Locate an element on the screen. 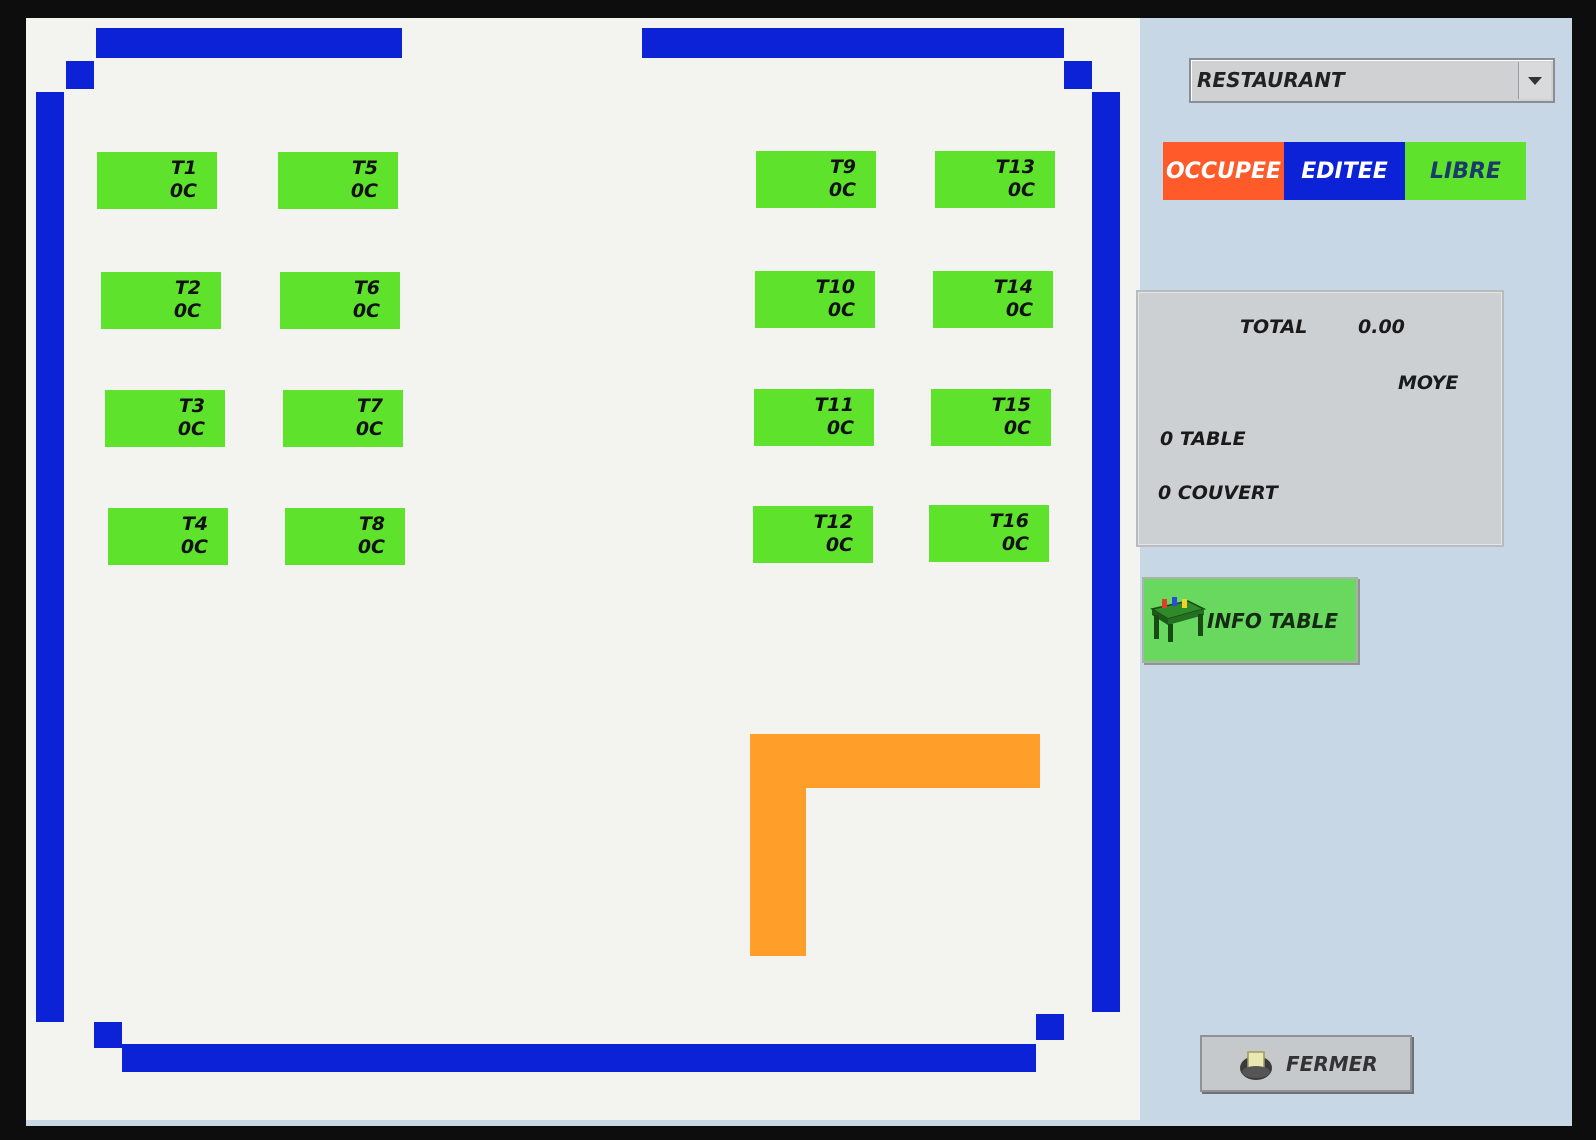 This screenshot has height=1140, width=1596. table-T10: T10 0C is located at coordinates (815, 299).